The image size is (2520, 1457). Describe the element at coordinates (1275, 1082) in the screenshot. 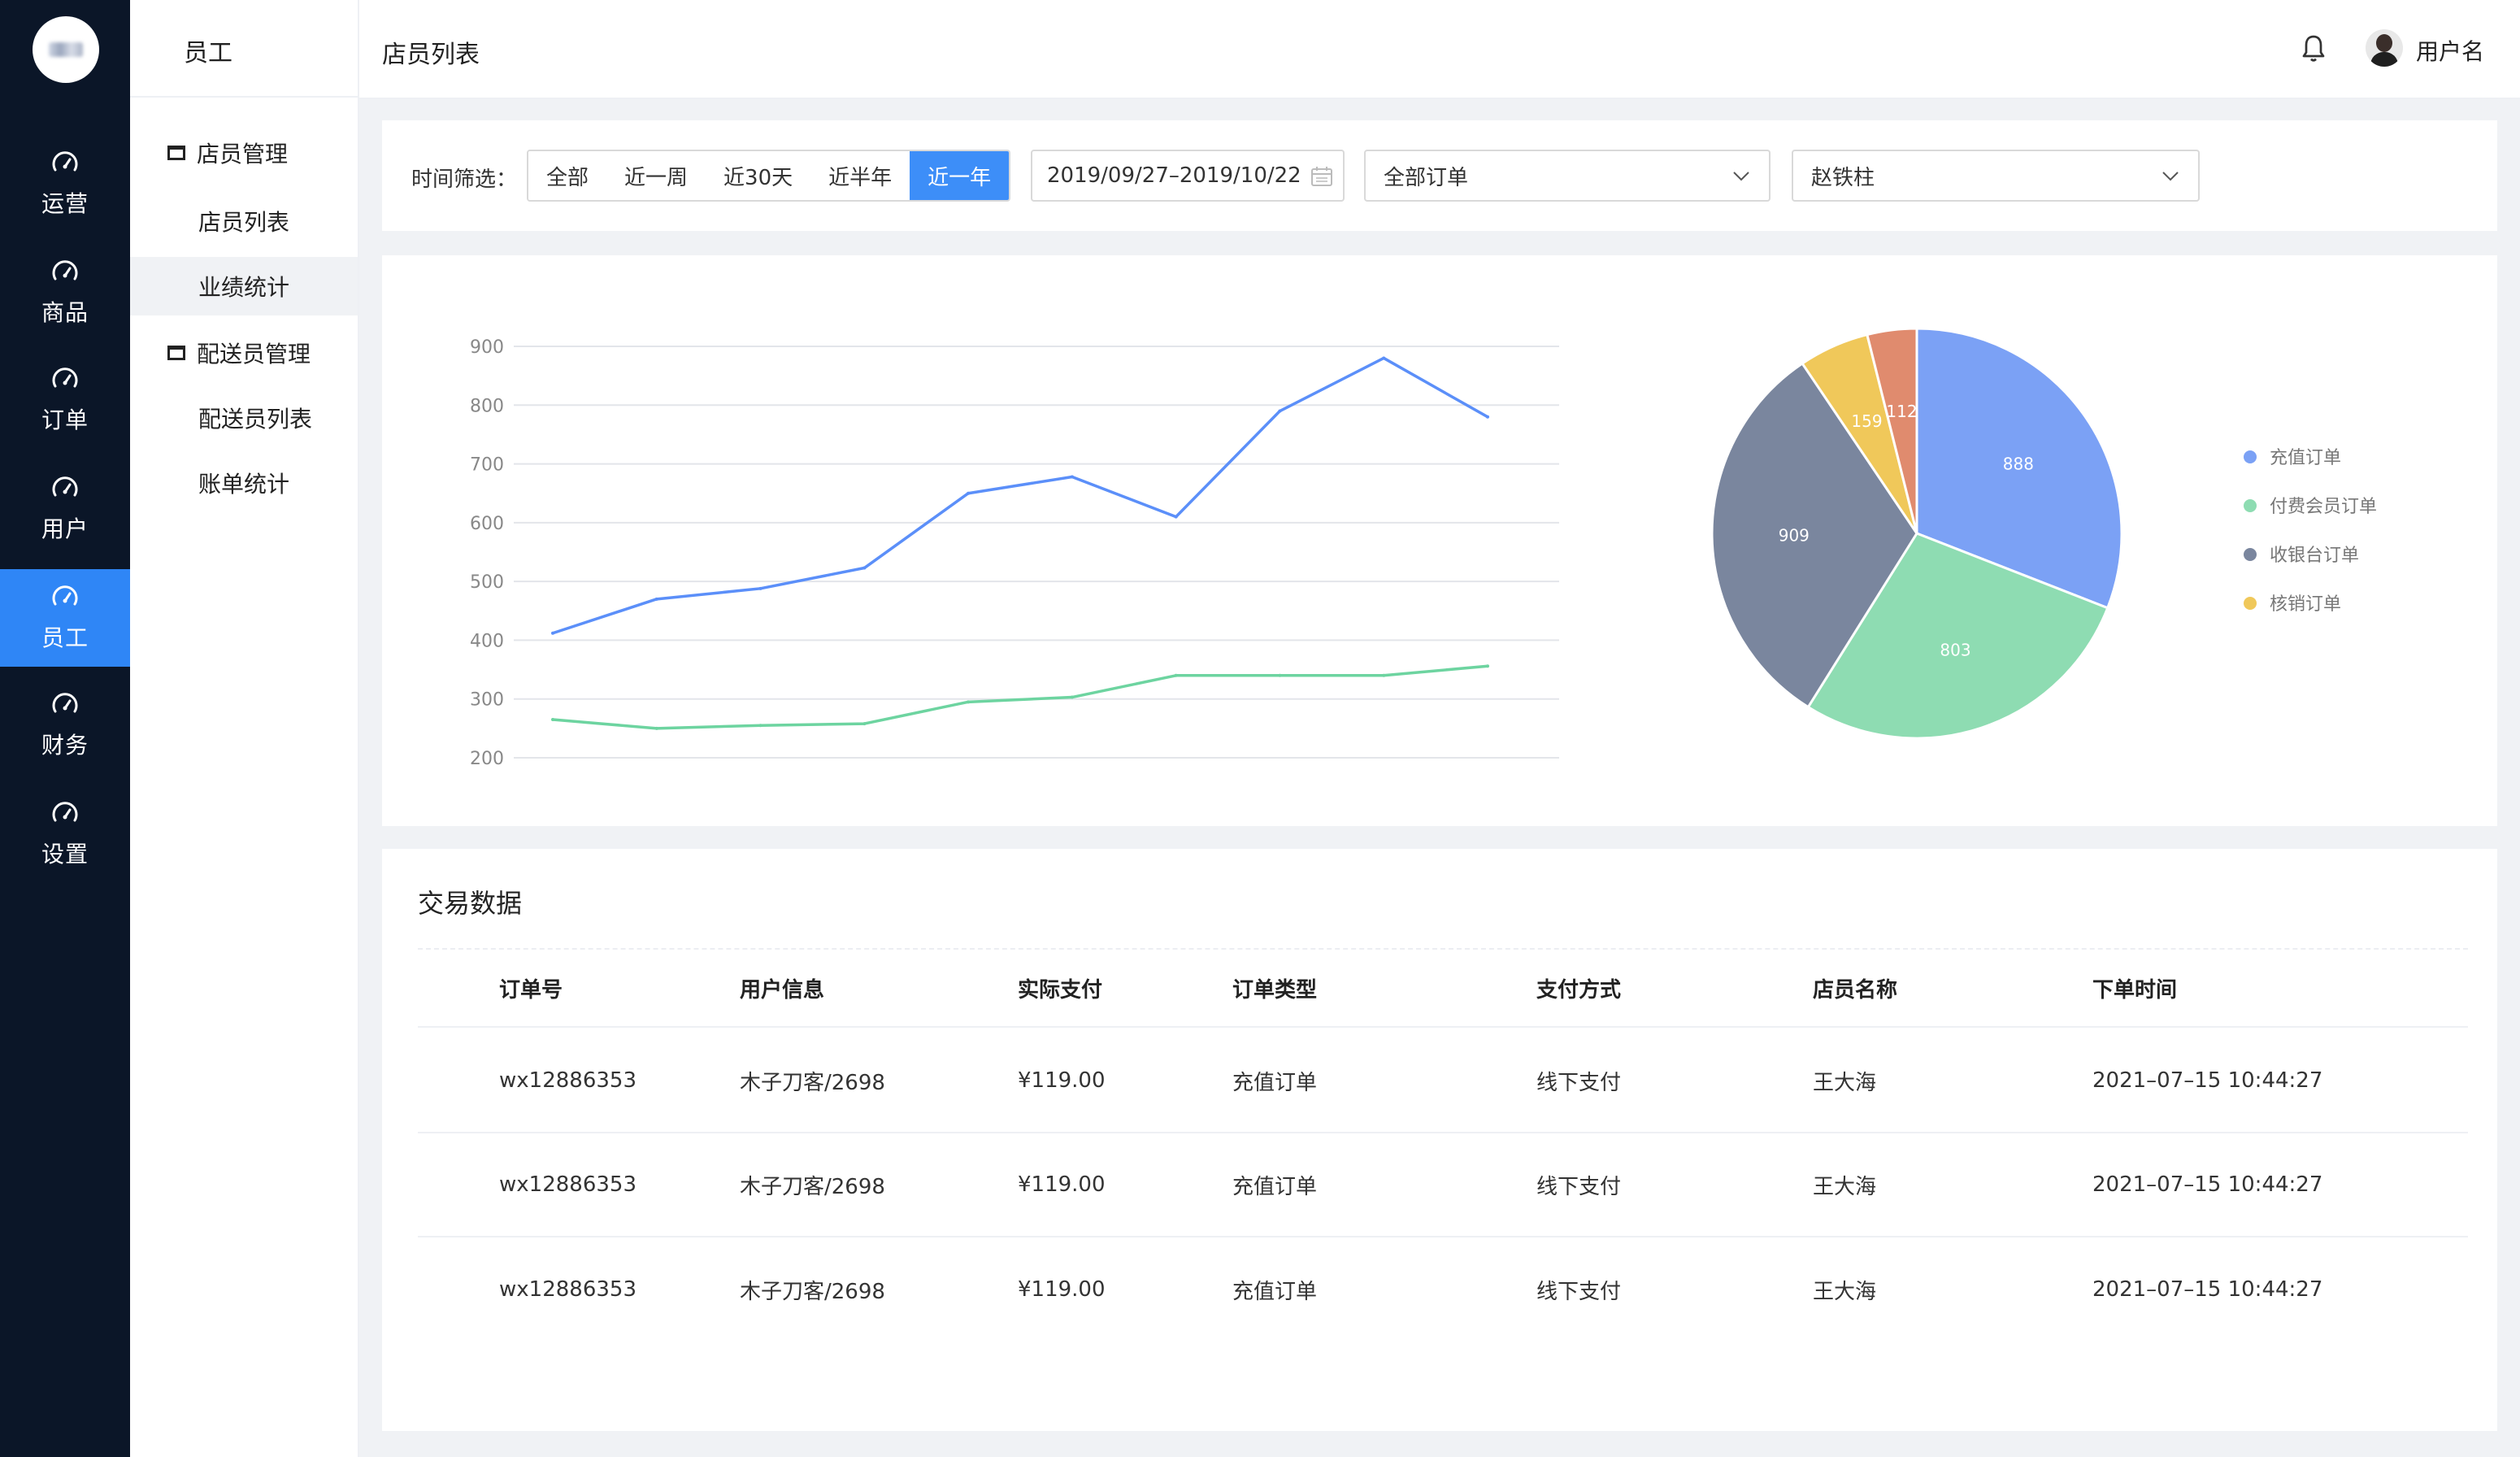

I see `table-cell: 充值订单` at that location.